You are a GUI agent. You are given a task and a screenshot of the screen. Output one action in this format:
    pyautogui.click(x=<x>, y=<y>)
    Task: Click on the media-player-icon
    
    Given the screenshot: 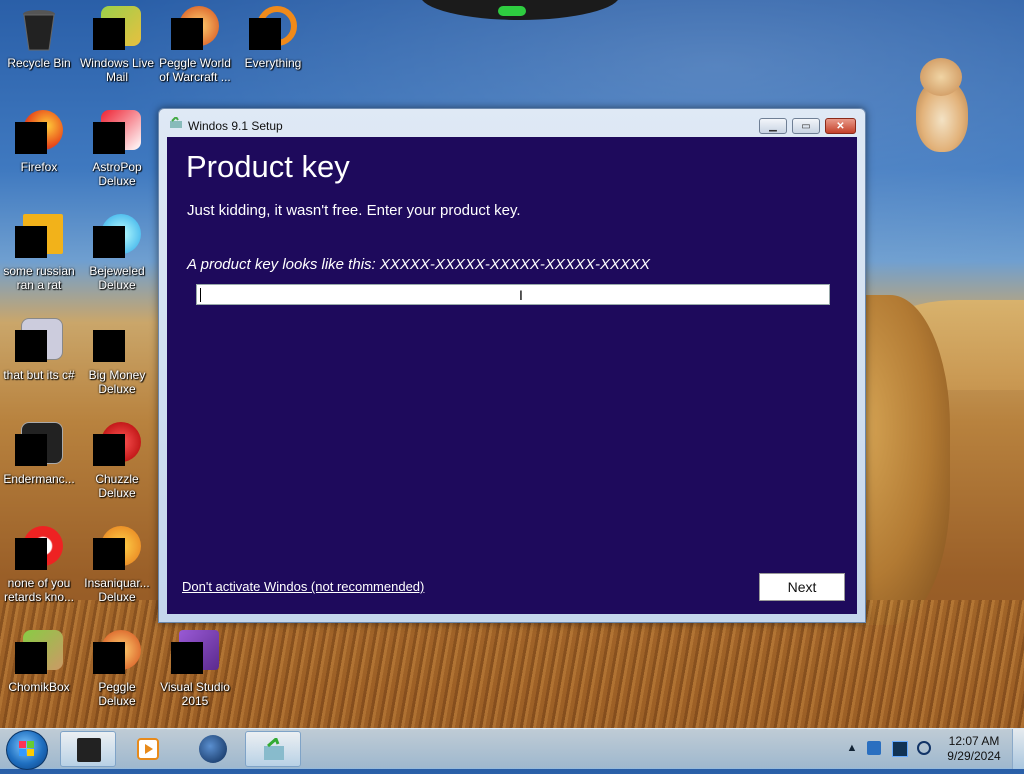 What is the action you would take?
    pyautogui.click(x=148, y=749)
    